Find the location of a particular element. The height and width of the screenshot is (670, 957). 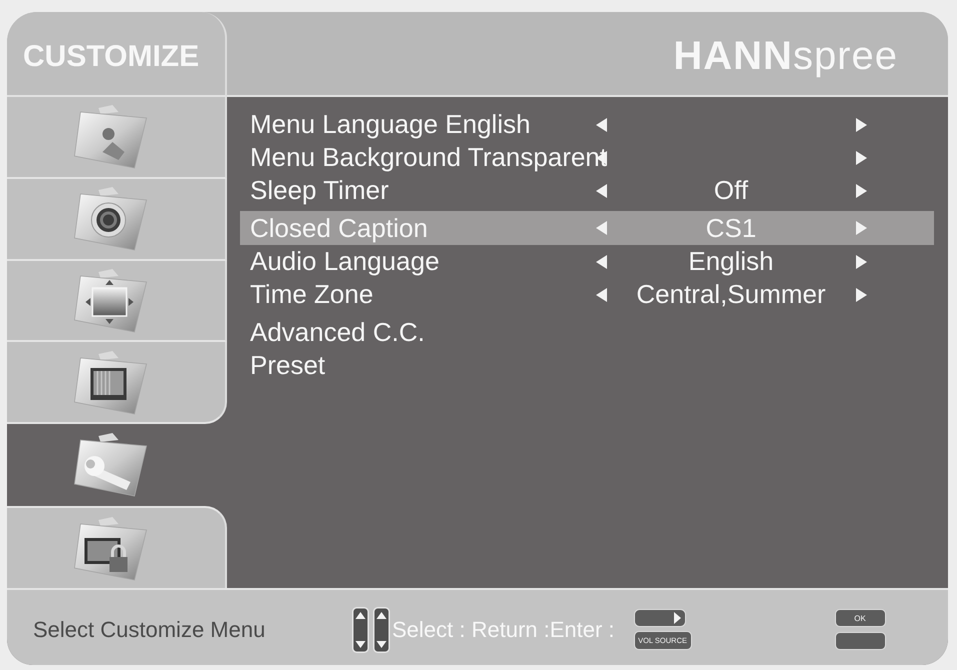

folder-wrench-icon is located at coordinates (111, 464).